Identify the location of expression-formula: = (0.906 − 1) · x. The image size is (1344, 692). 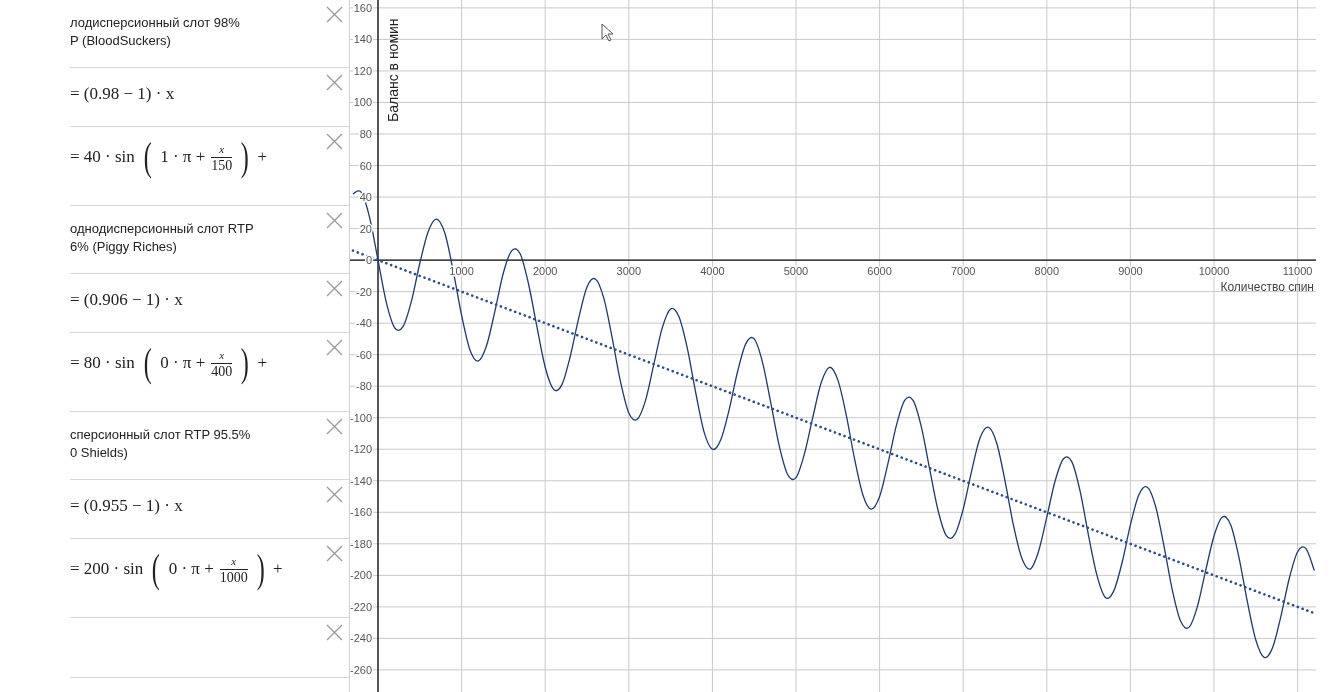
(126, 295).